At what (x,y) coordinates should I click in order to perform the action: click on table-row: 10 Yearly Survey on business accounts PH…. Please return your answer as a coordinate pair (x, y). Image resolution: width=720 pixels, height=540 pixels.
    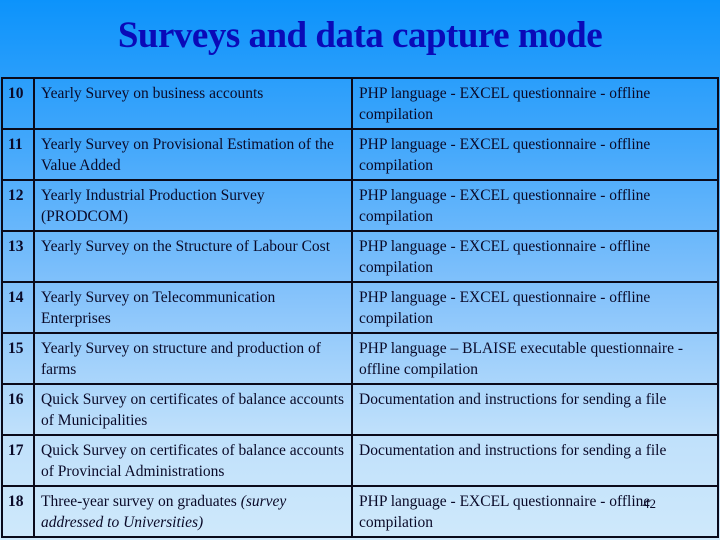
    Looking at the image, I should click on (360, 103).